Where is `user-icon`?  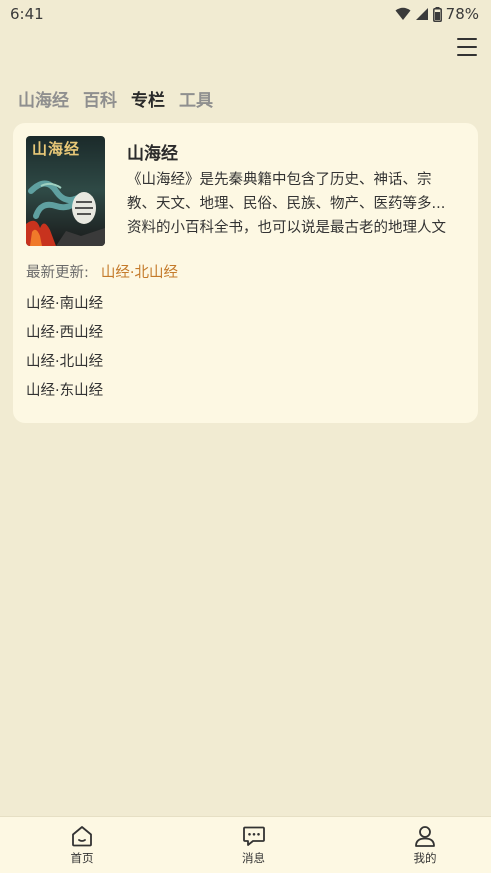 user-icon is located at coordinates (425, 836).